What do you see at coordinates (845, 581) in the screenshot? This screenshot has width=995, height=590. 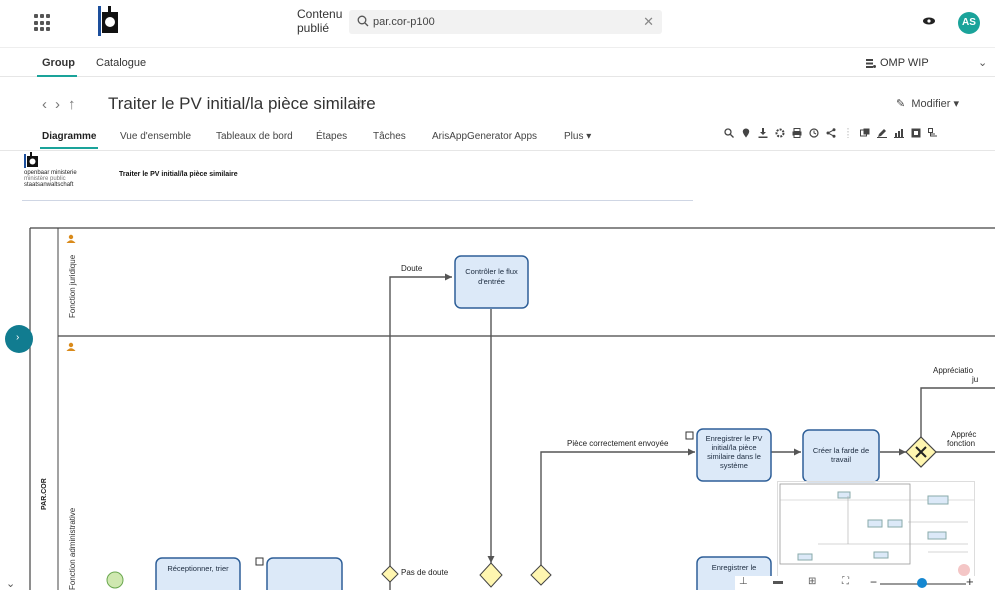 I see `fullscreen-icon: ⛶` at bounding box center [845, 581].